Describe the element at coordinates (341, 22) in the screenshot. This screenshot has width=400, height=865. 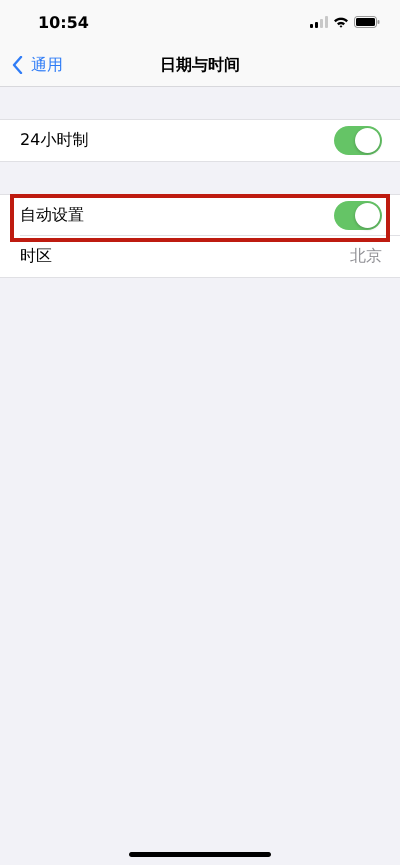
I see `wifi-icon` at that location.